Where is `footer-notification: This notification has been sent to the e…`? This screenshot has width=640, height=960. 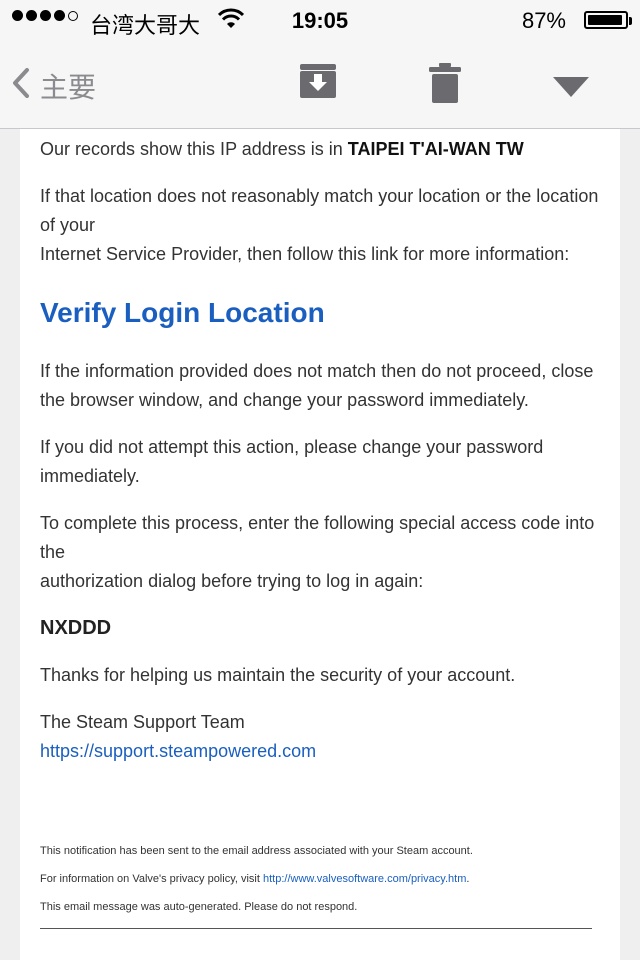 footer-notification: This notification has been sent to the e… is located at coordinates (256, 851).